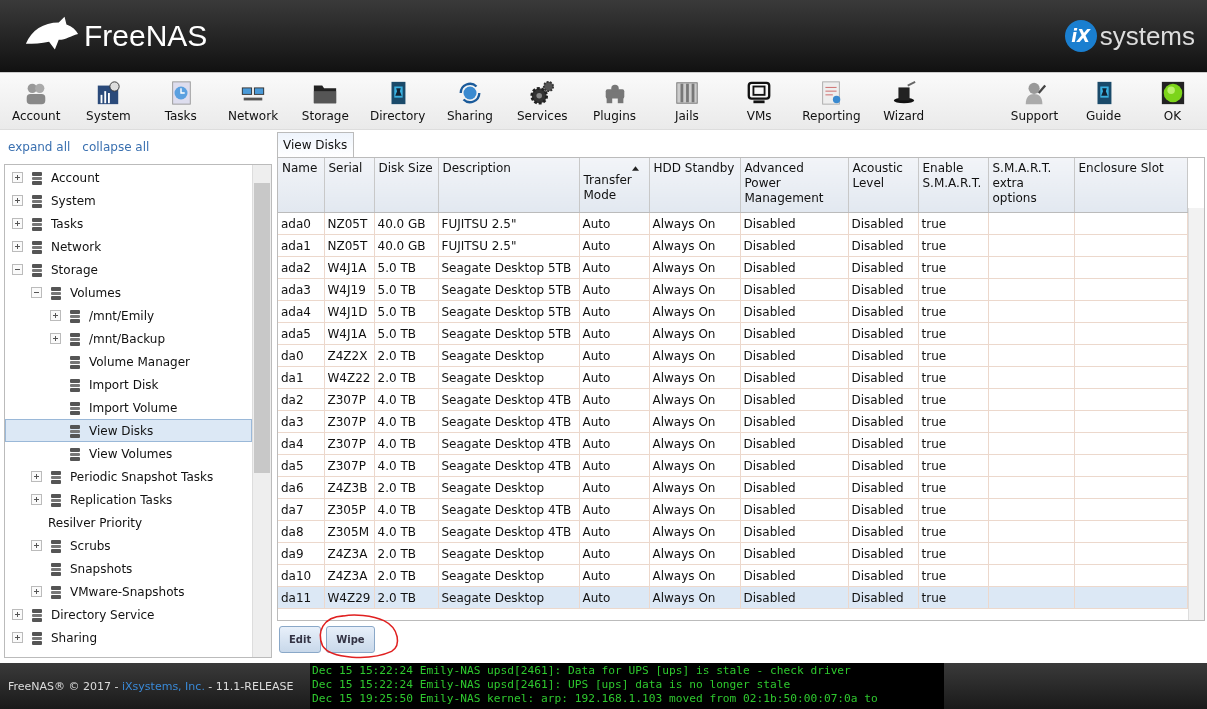  I want to click on toolbar-button: Services, so click(542, 101).